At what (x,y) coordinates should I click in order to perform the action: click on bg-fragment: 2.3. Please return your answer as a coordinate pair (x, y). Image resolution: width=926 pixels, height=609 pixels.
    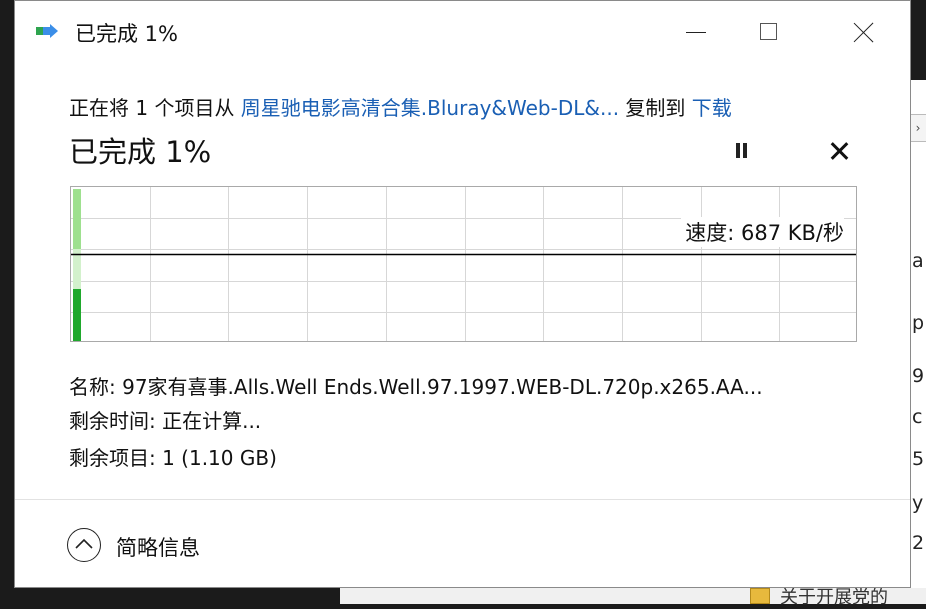
    Looking at the image, I should click on (919, 543).